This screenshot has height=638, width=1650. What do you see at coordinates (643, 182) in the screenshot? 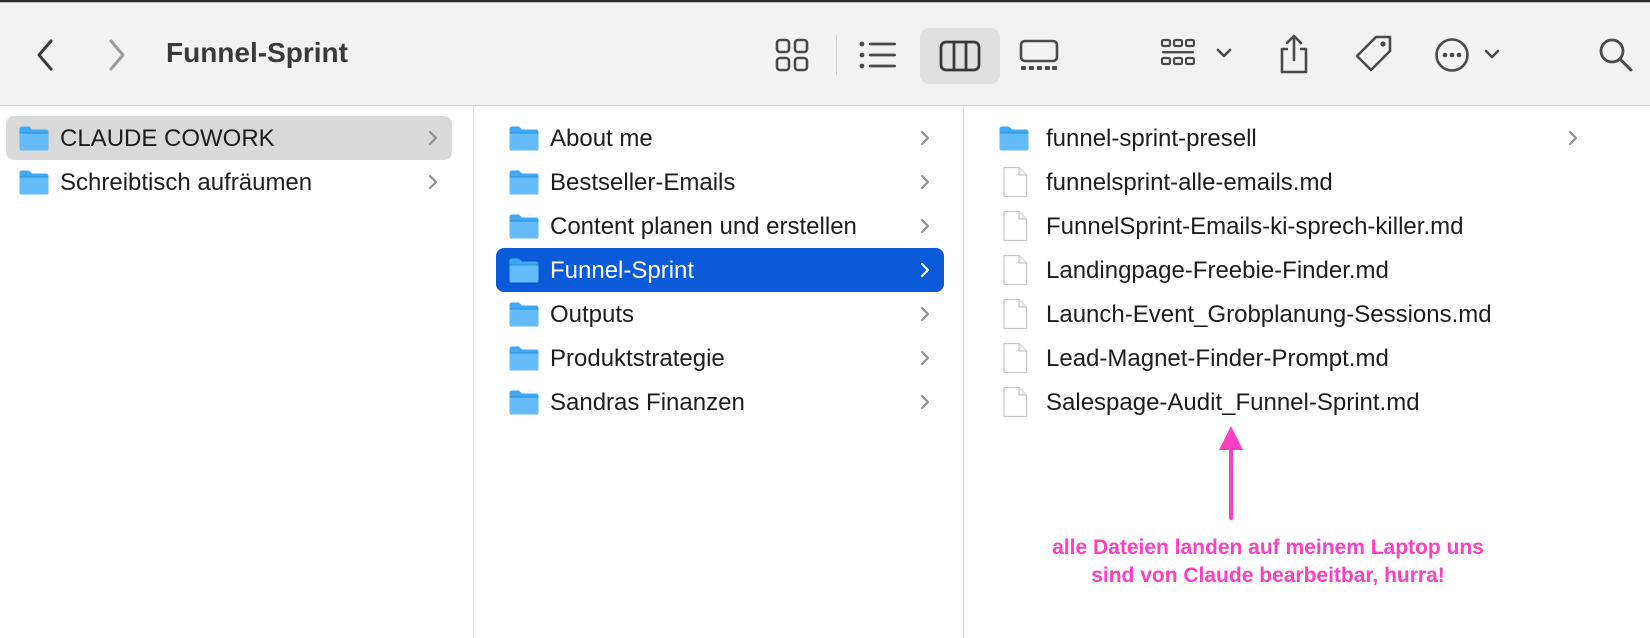
I see `item-label: Bestseller-Emails` at bounding box center [643, 182].